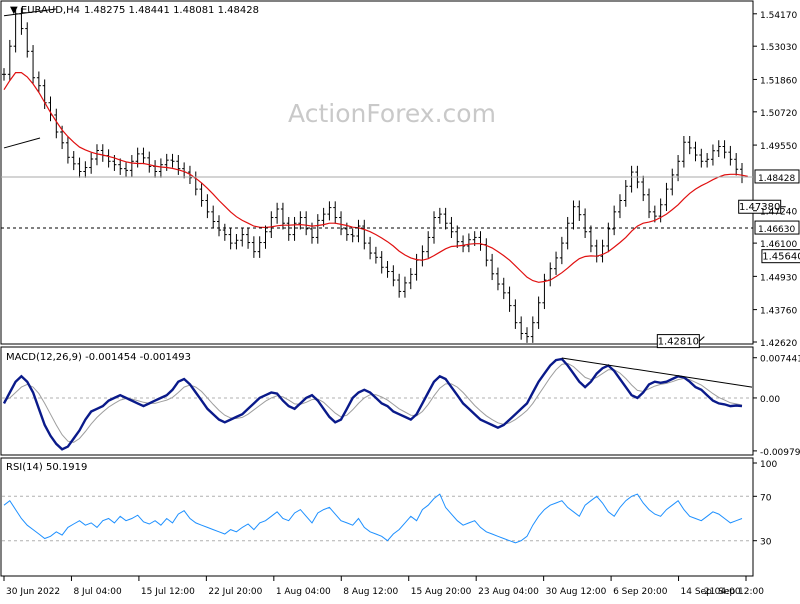 Image resolution: width=800 pixels, height=604 pixels. Describe the element at coordinates (778, 16) in the screenshot. I see `price-axis-label: 1.54170` at that location.